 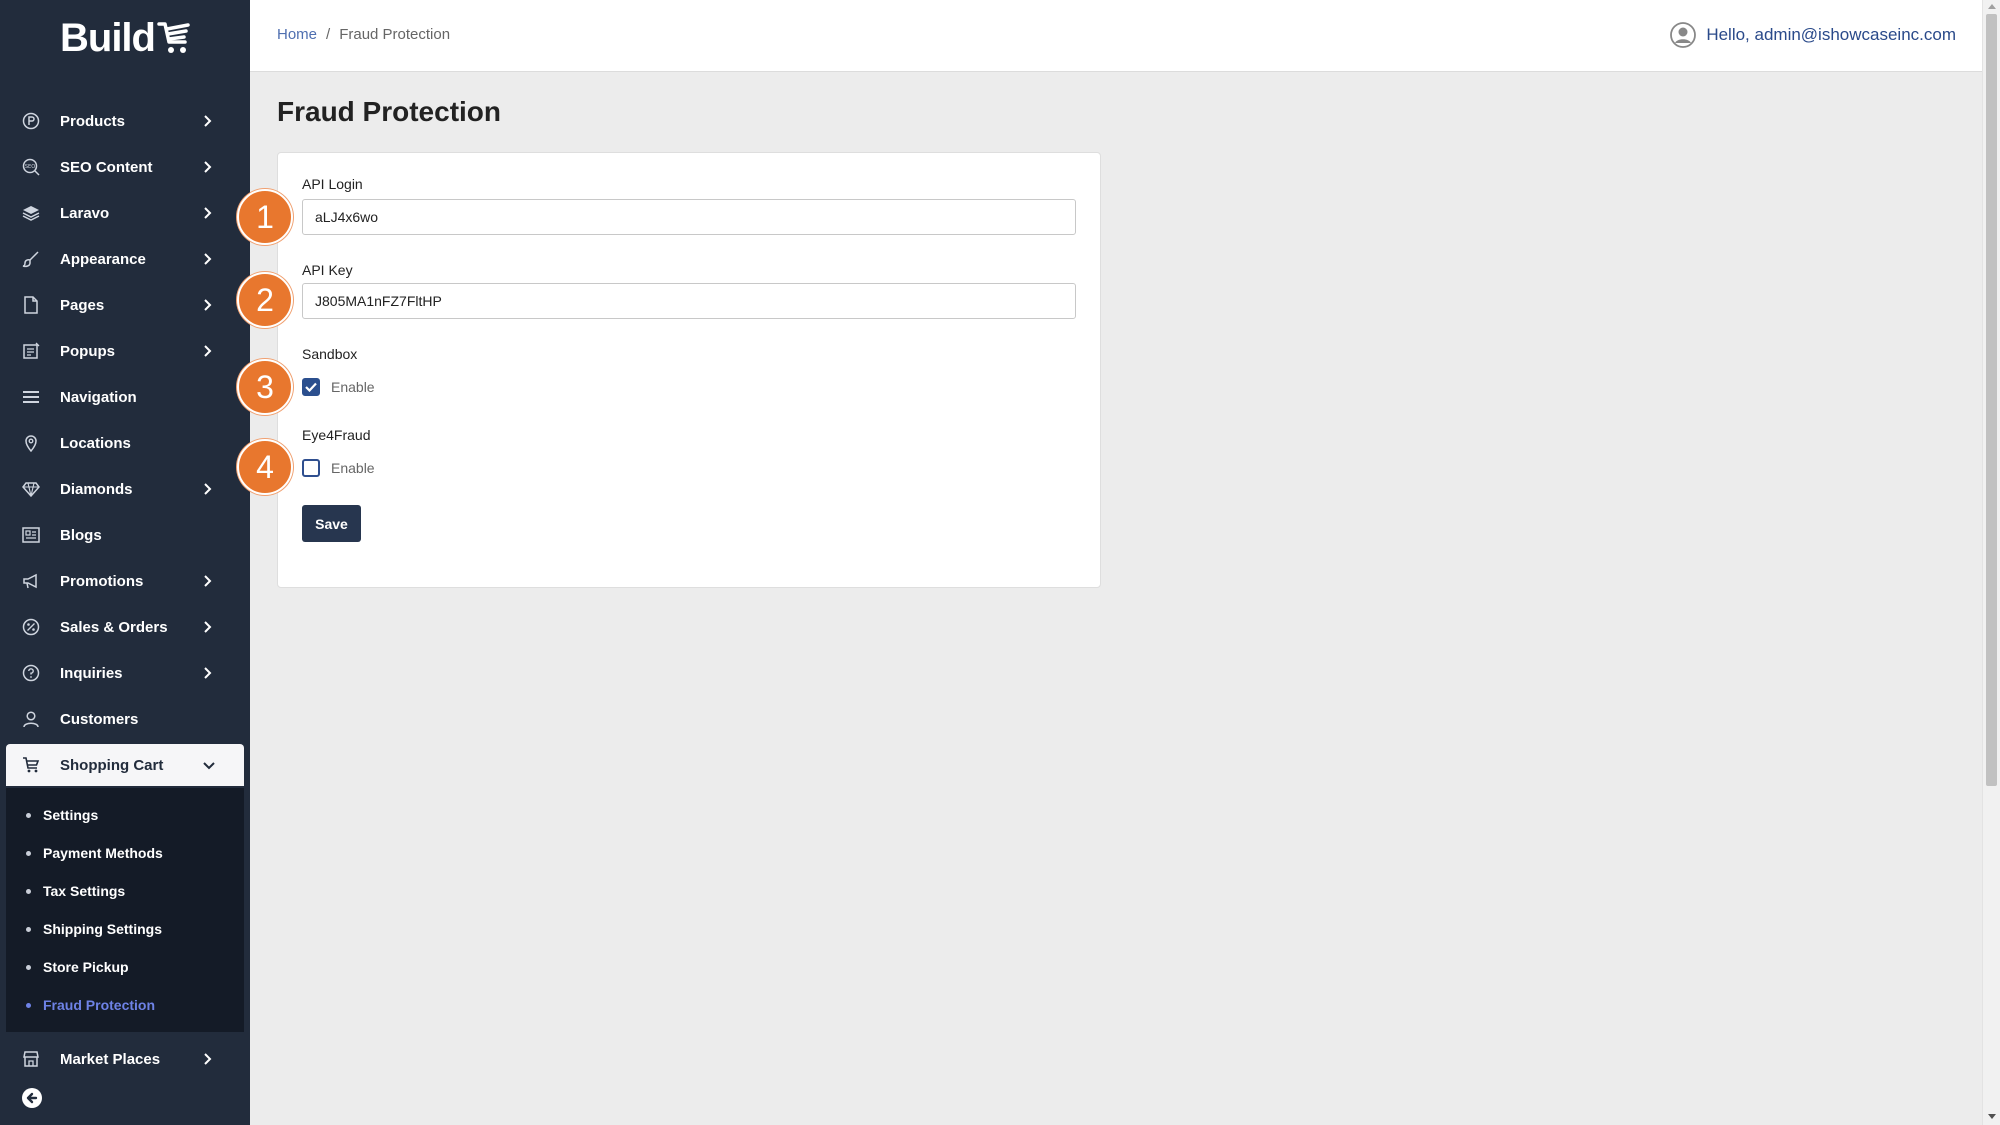 What do you see at coordinates (95, 443) in the screenshot?
I see `sidebar-item-label: Locations` at bounding box center [95, 443].